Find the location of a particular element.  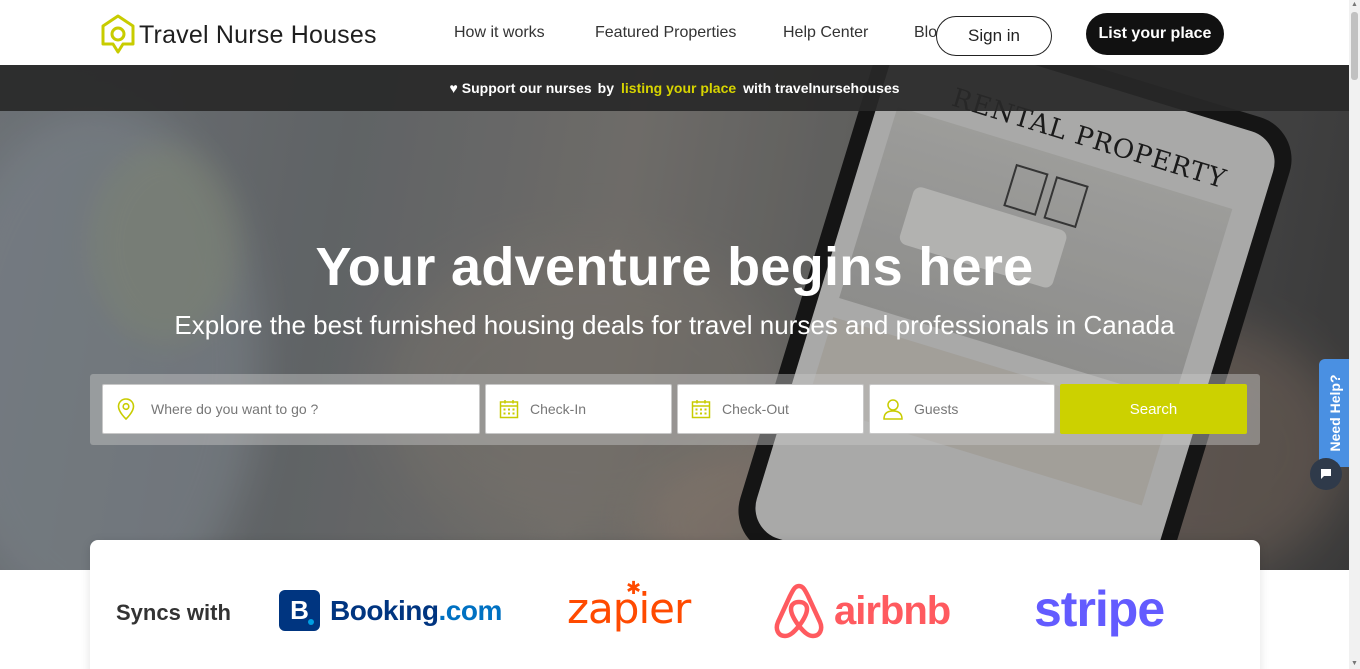

banner-list-link: listing your place is located at coordinates (678, 88).